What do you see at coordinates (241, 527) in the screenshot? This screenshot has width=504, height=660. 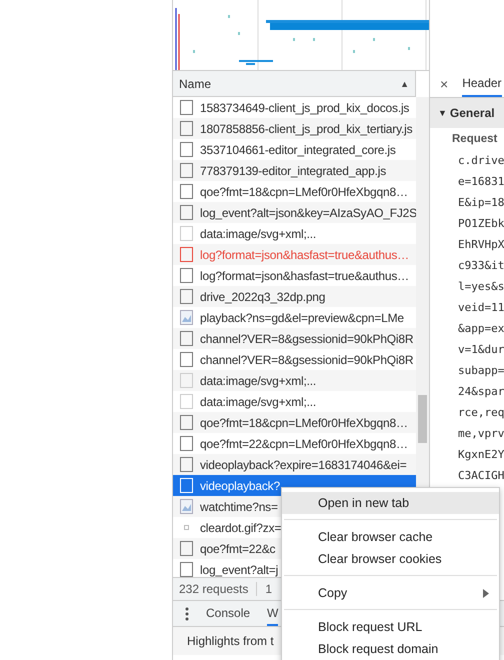 I see `request-name: cleardot.gif?zx=` at bounding box center [241, 527].